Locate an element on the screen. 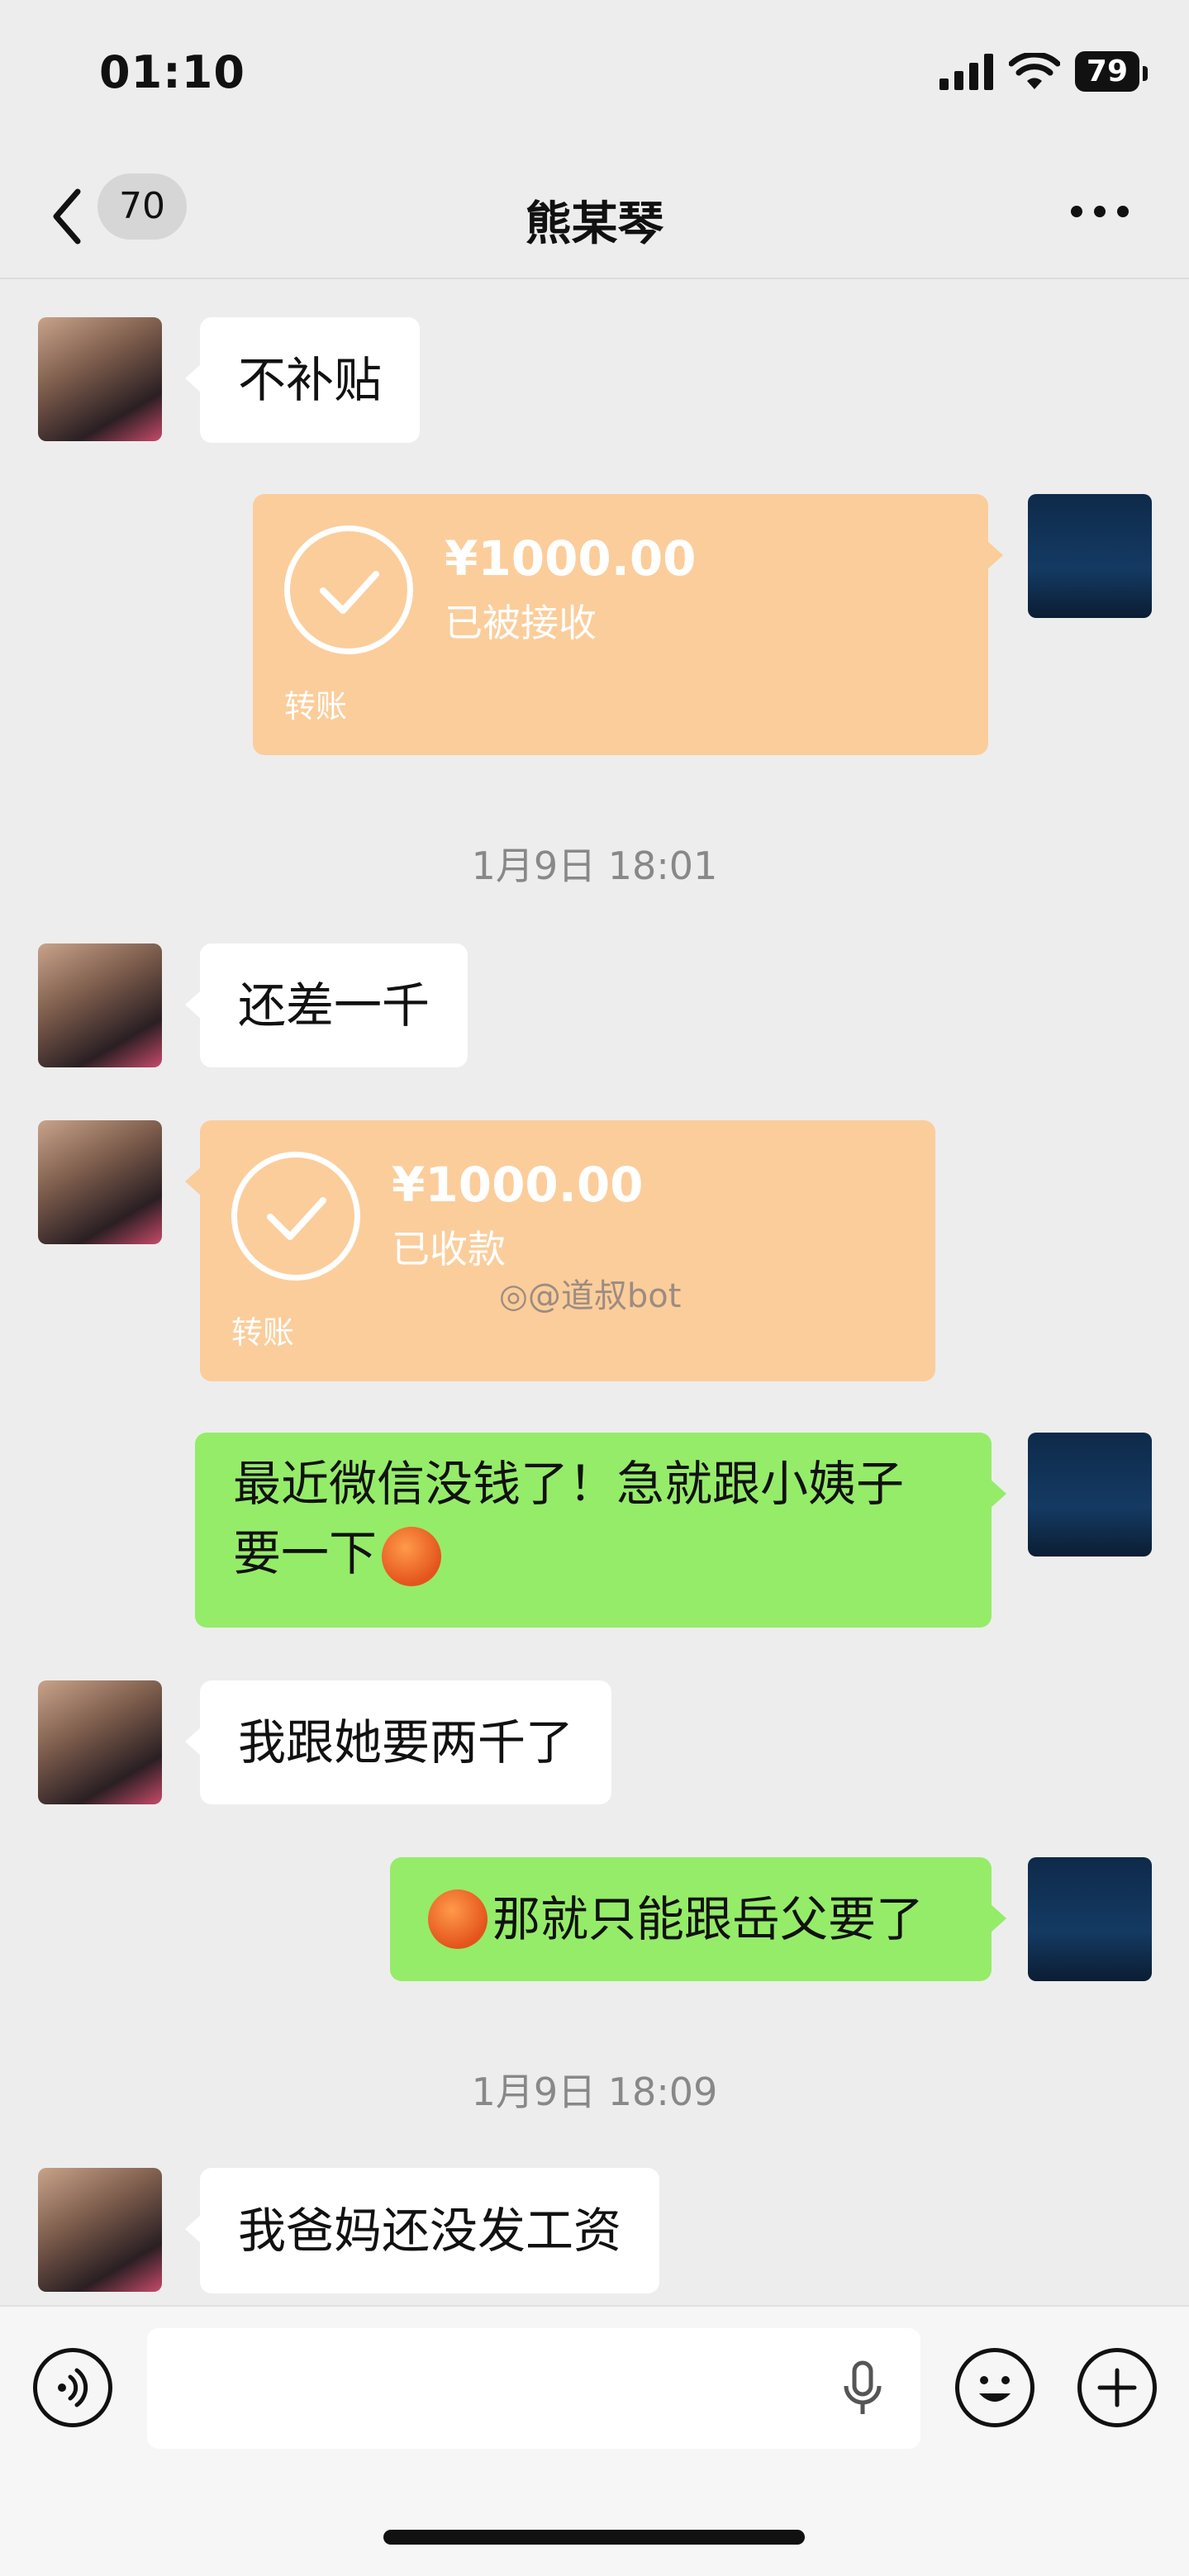 The height and width of the screenshot is (2576, 1189). wifi-icon is located at coordinates (1034, 70).